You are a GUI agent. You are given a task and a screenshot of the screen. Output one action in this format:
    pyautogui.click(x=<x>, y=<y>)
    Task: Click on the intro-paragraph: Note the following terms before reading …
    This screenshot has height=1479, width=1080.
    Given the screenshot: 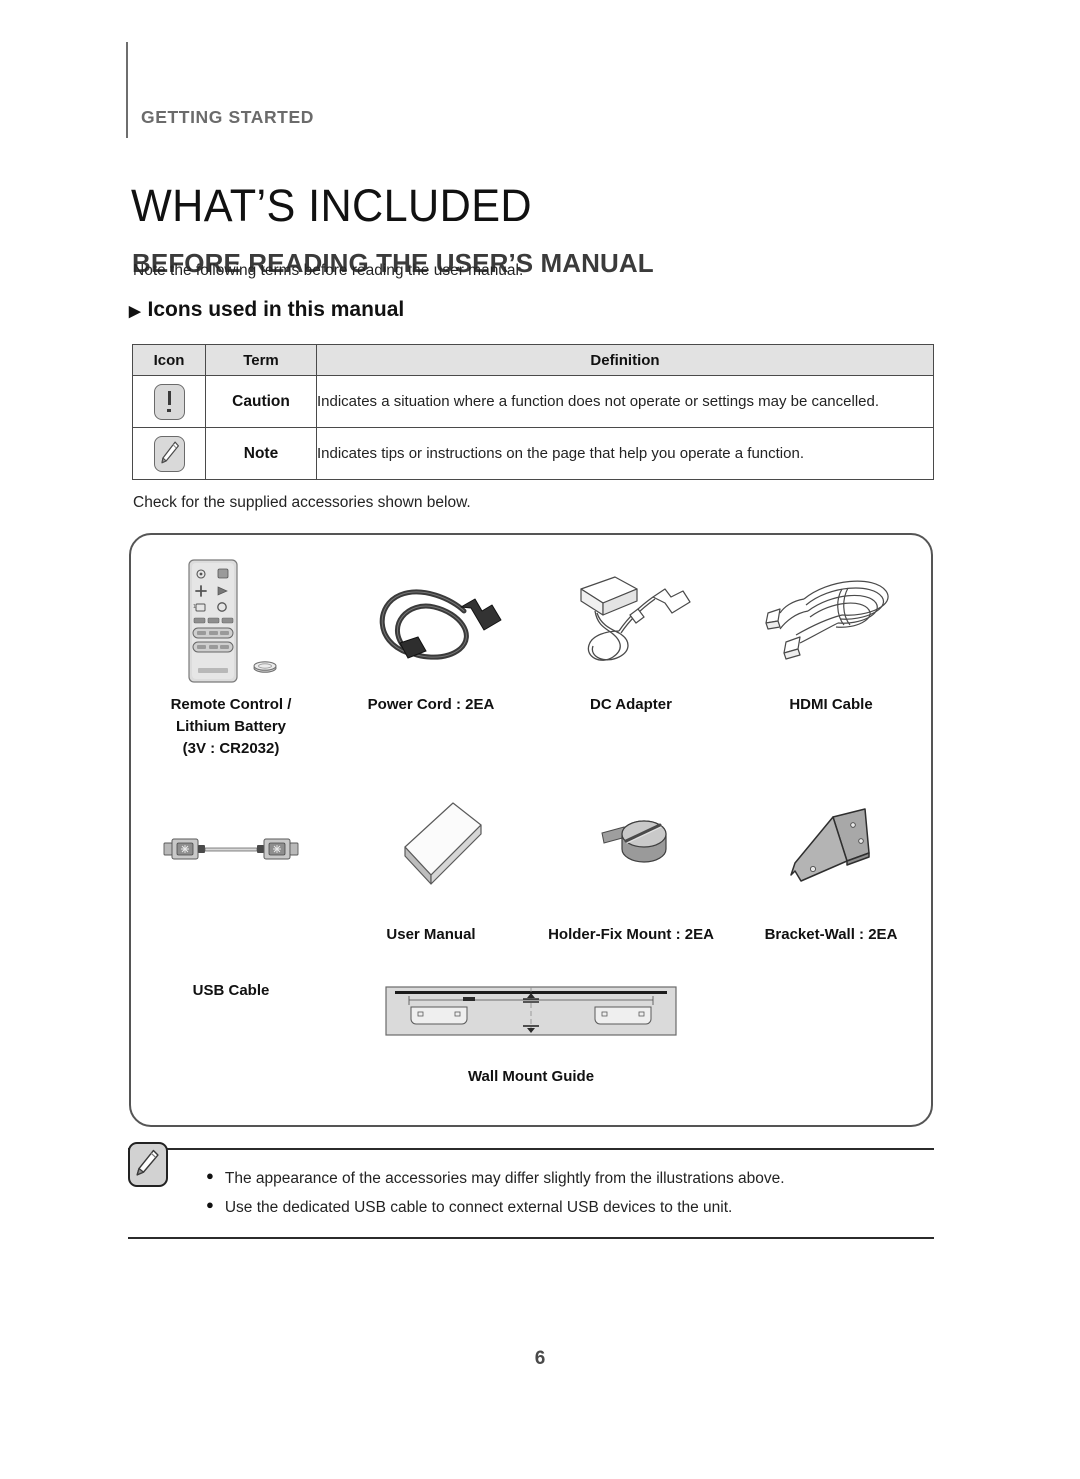 What is the action you would take?
    pyautogui.click(x=328, y=270)
    